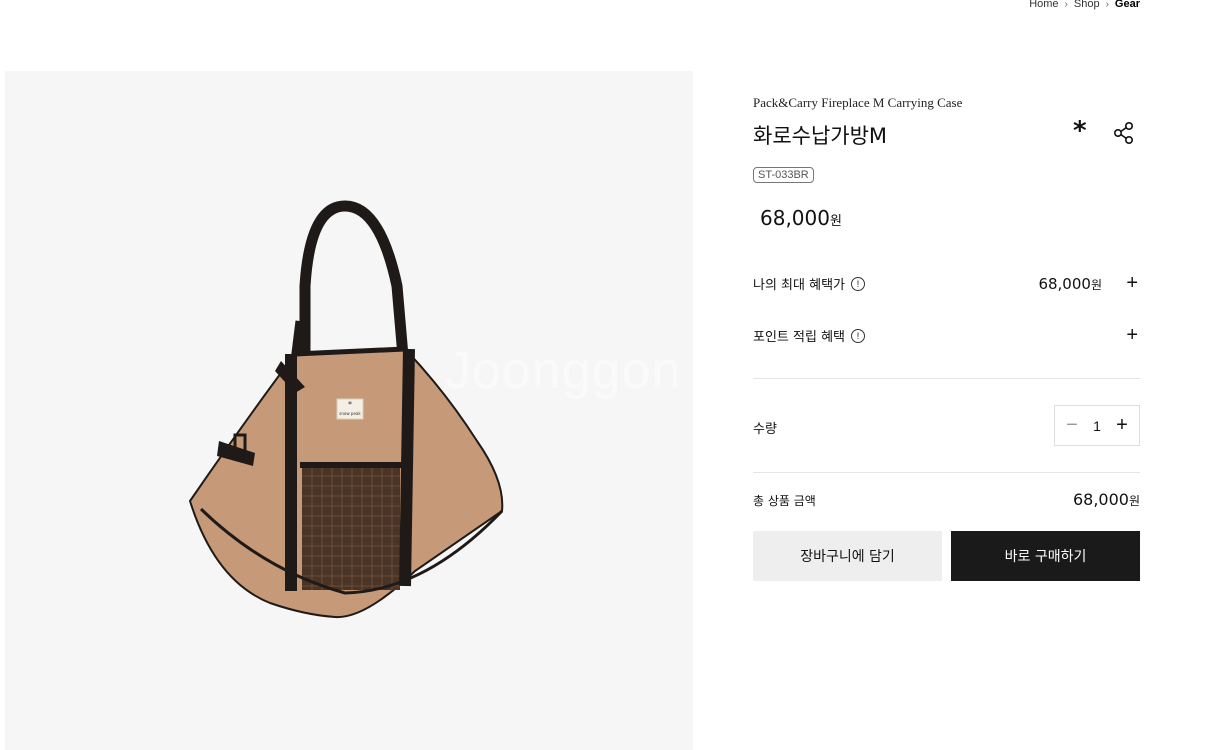 The image size is (1214, 750). Describe the element at coordinates (820, 136) in the screenshot. I see `product-title: 화로수납가방M` at that location.